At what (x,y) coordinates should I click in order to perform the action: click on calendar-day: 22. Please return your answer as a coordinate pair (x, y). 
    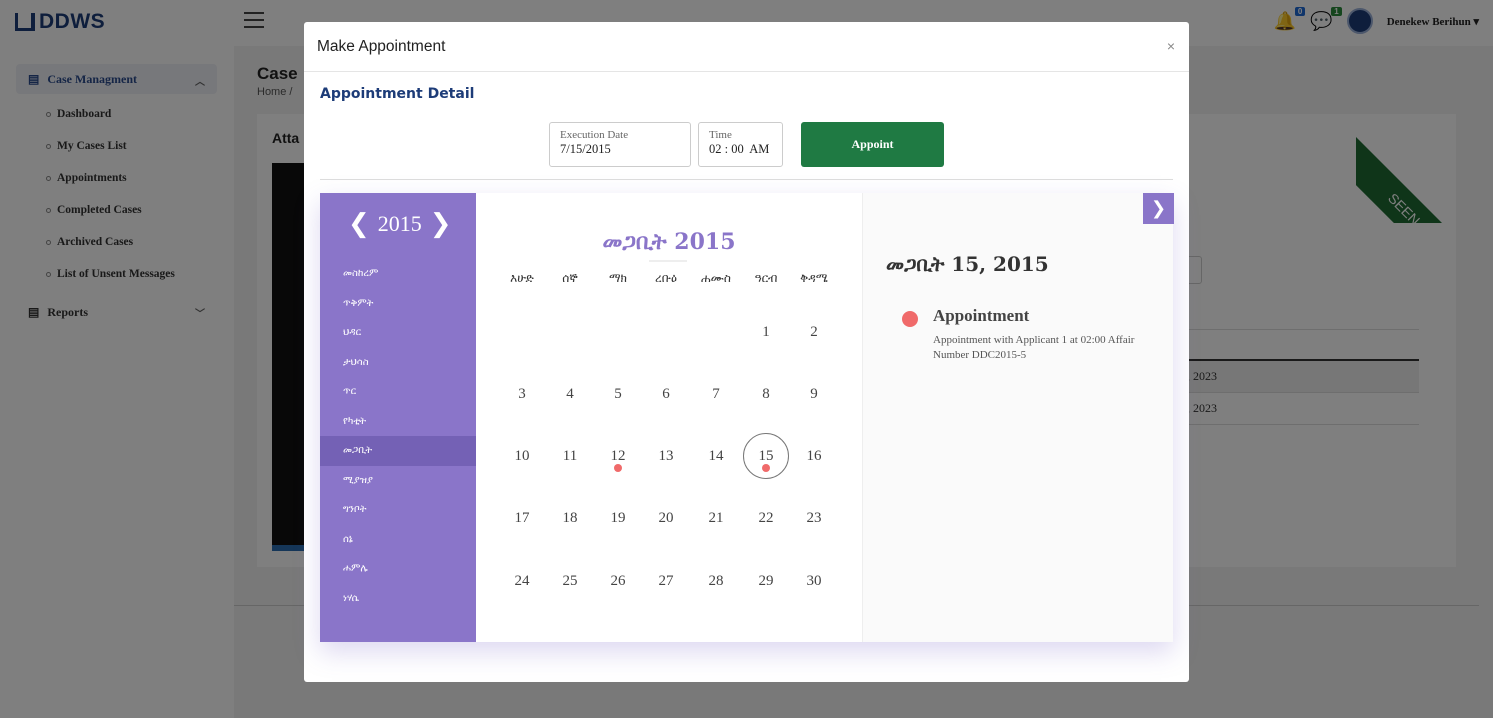
    Looking at the image, I should click on (766, 518).